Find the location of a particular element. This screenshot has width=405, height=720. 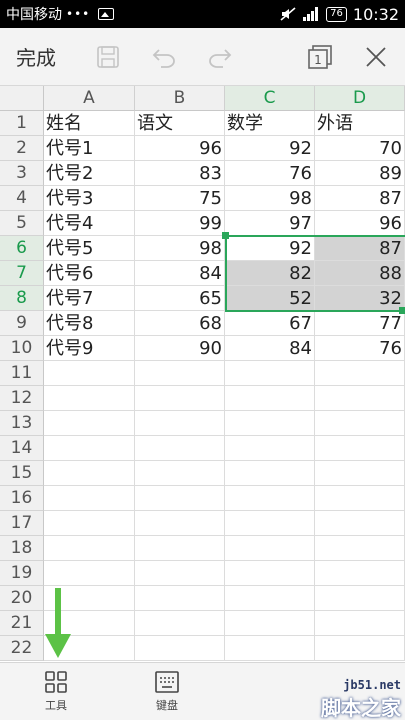

cell-d5: 96 is located at coordinates (360, 223).